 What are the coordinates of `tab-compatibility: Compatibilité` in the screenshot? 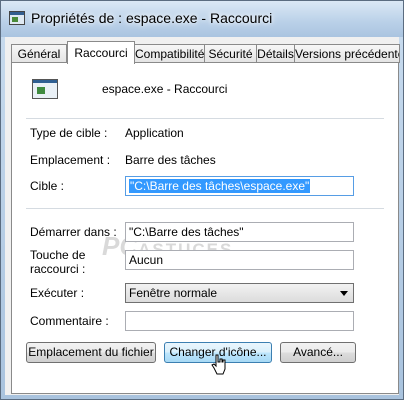 It's located at (169, 53).